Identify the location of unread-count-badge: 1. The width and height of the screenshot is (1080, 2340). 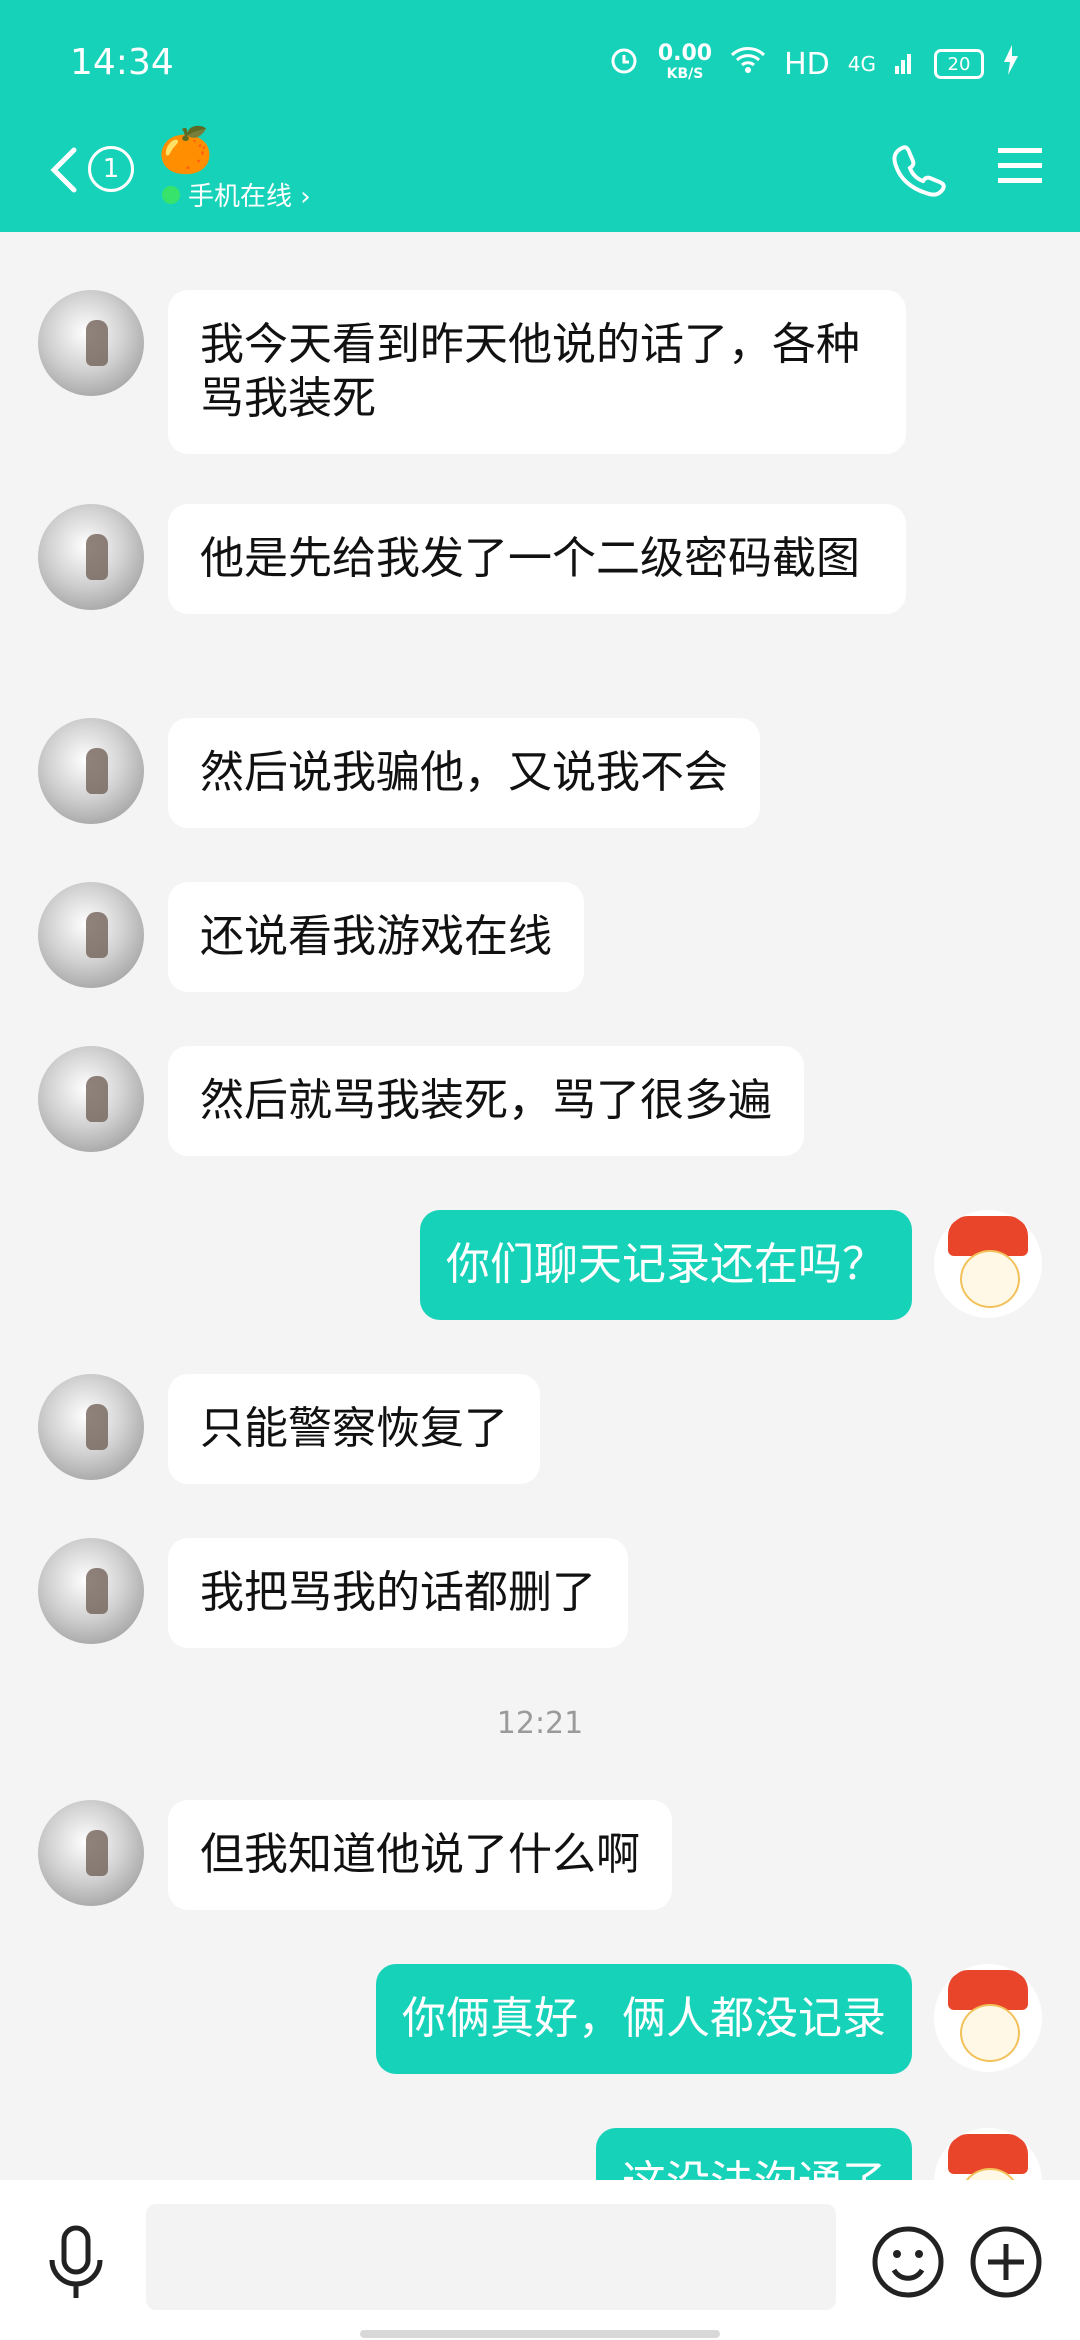
(111, 169).